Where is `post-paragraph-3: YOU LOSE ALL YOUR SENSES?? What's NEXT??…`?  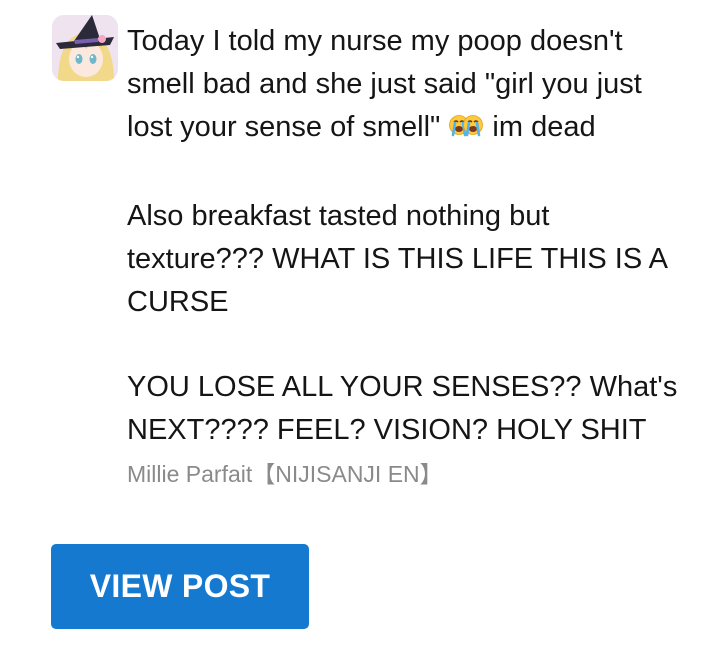
post-paragraph-3: YOU LOSE ALL YOUR SENSES?? What's NEXT??… is located at coordinates (406, 408).